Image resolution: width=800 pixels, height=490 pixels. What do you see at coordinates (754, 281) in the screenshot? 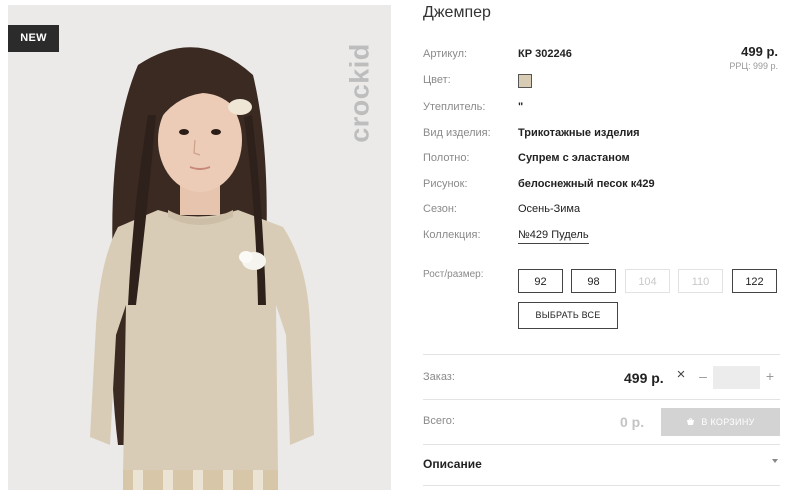
I see `size-option-122: 122` at bounding box center [754, 281].